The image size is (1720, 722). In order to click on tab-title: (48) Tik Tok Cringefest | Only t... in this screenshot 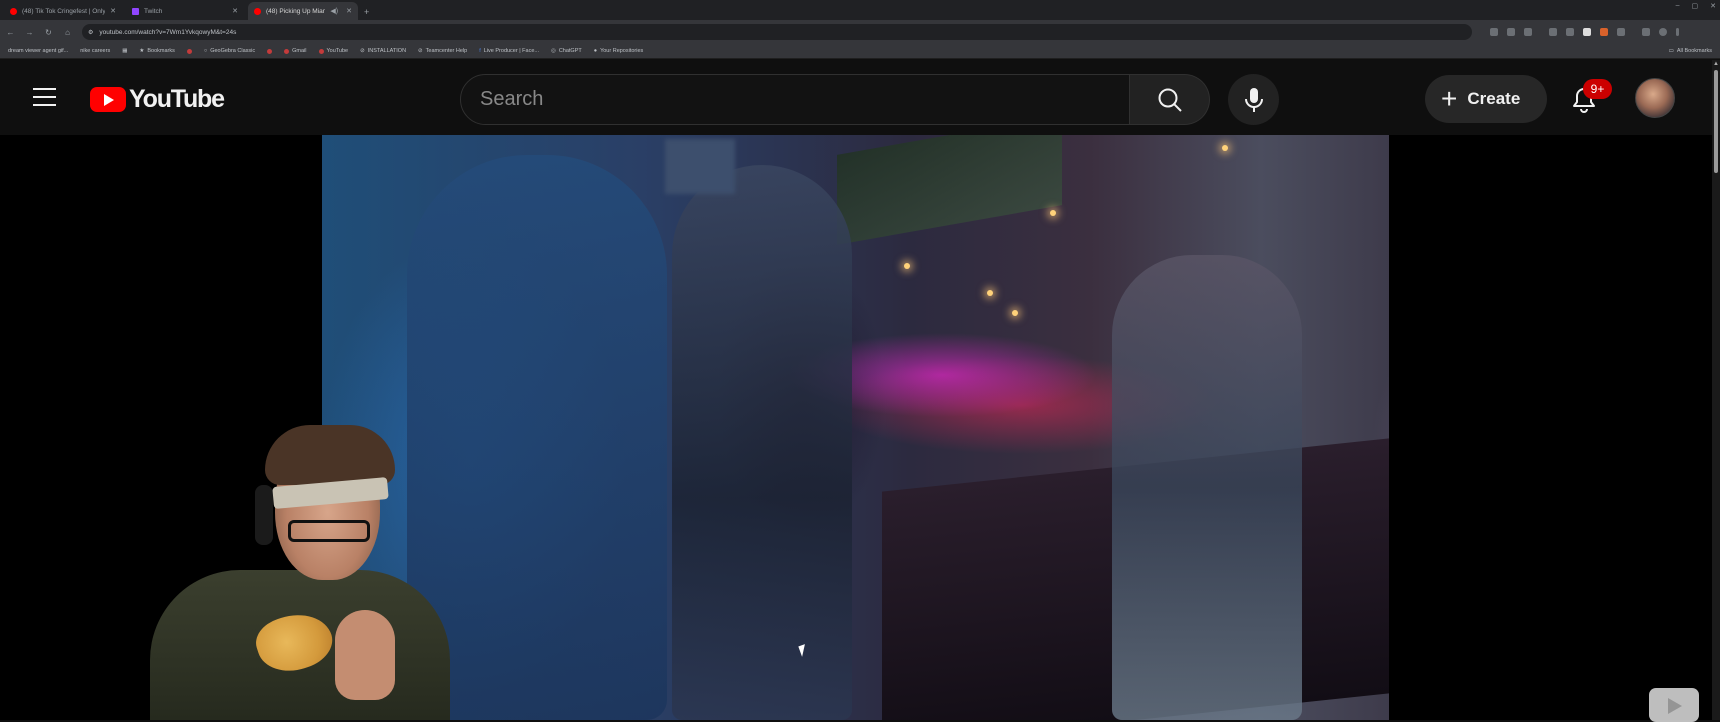, I will do `click(64, 11)`.